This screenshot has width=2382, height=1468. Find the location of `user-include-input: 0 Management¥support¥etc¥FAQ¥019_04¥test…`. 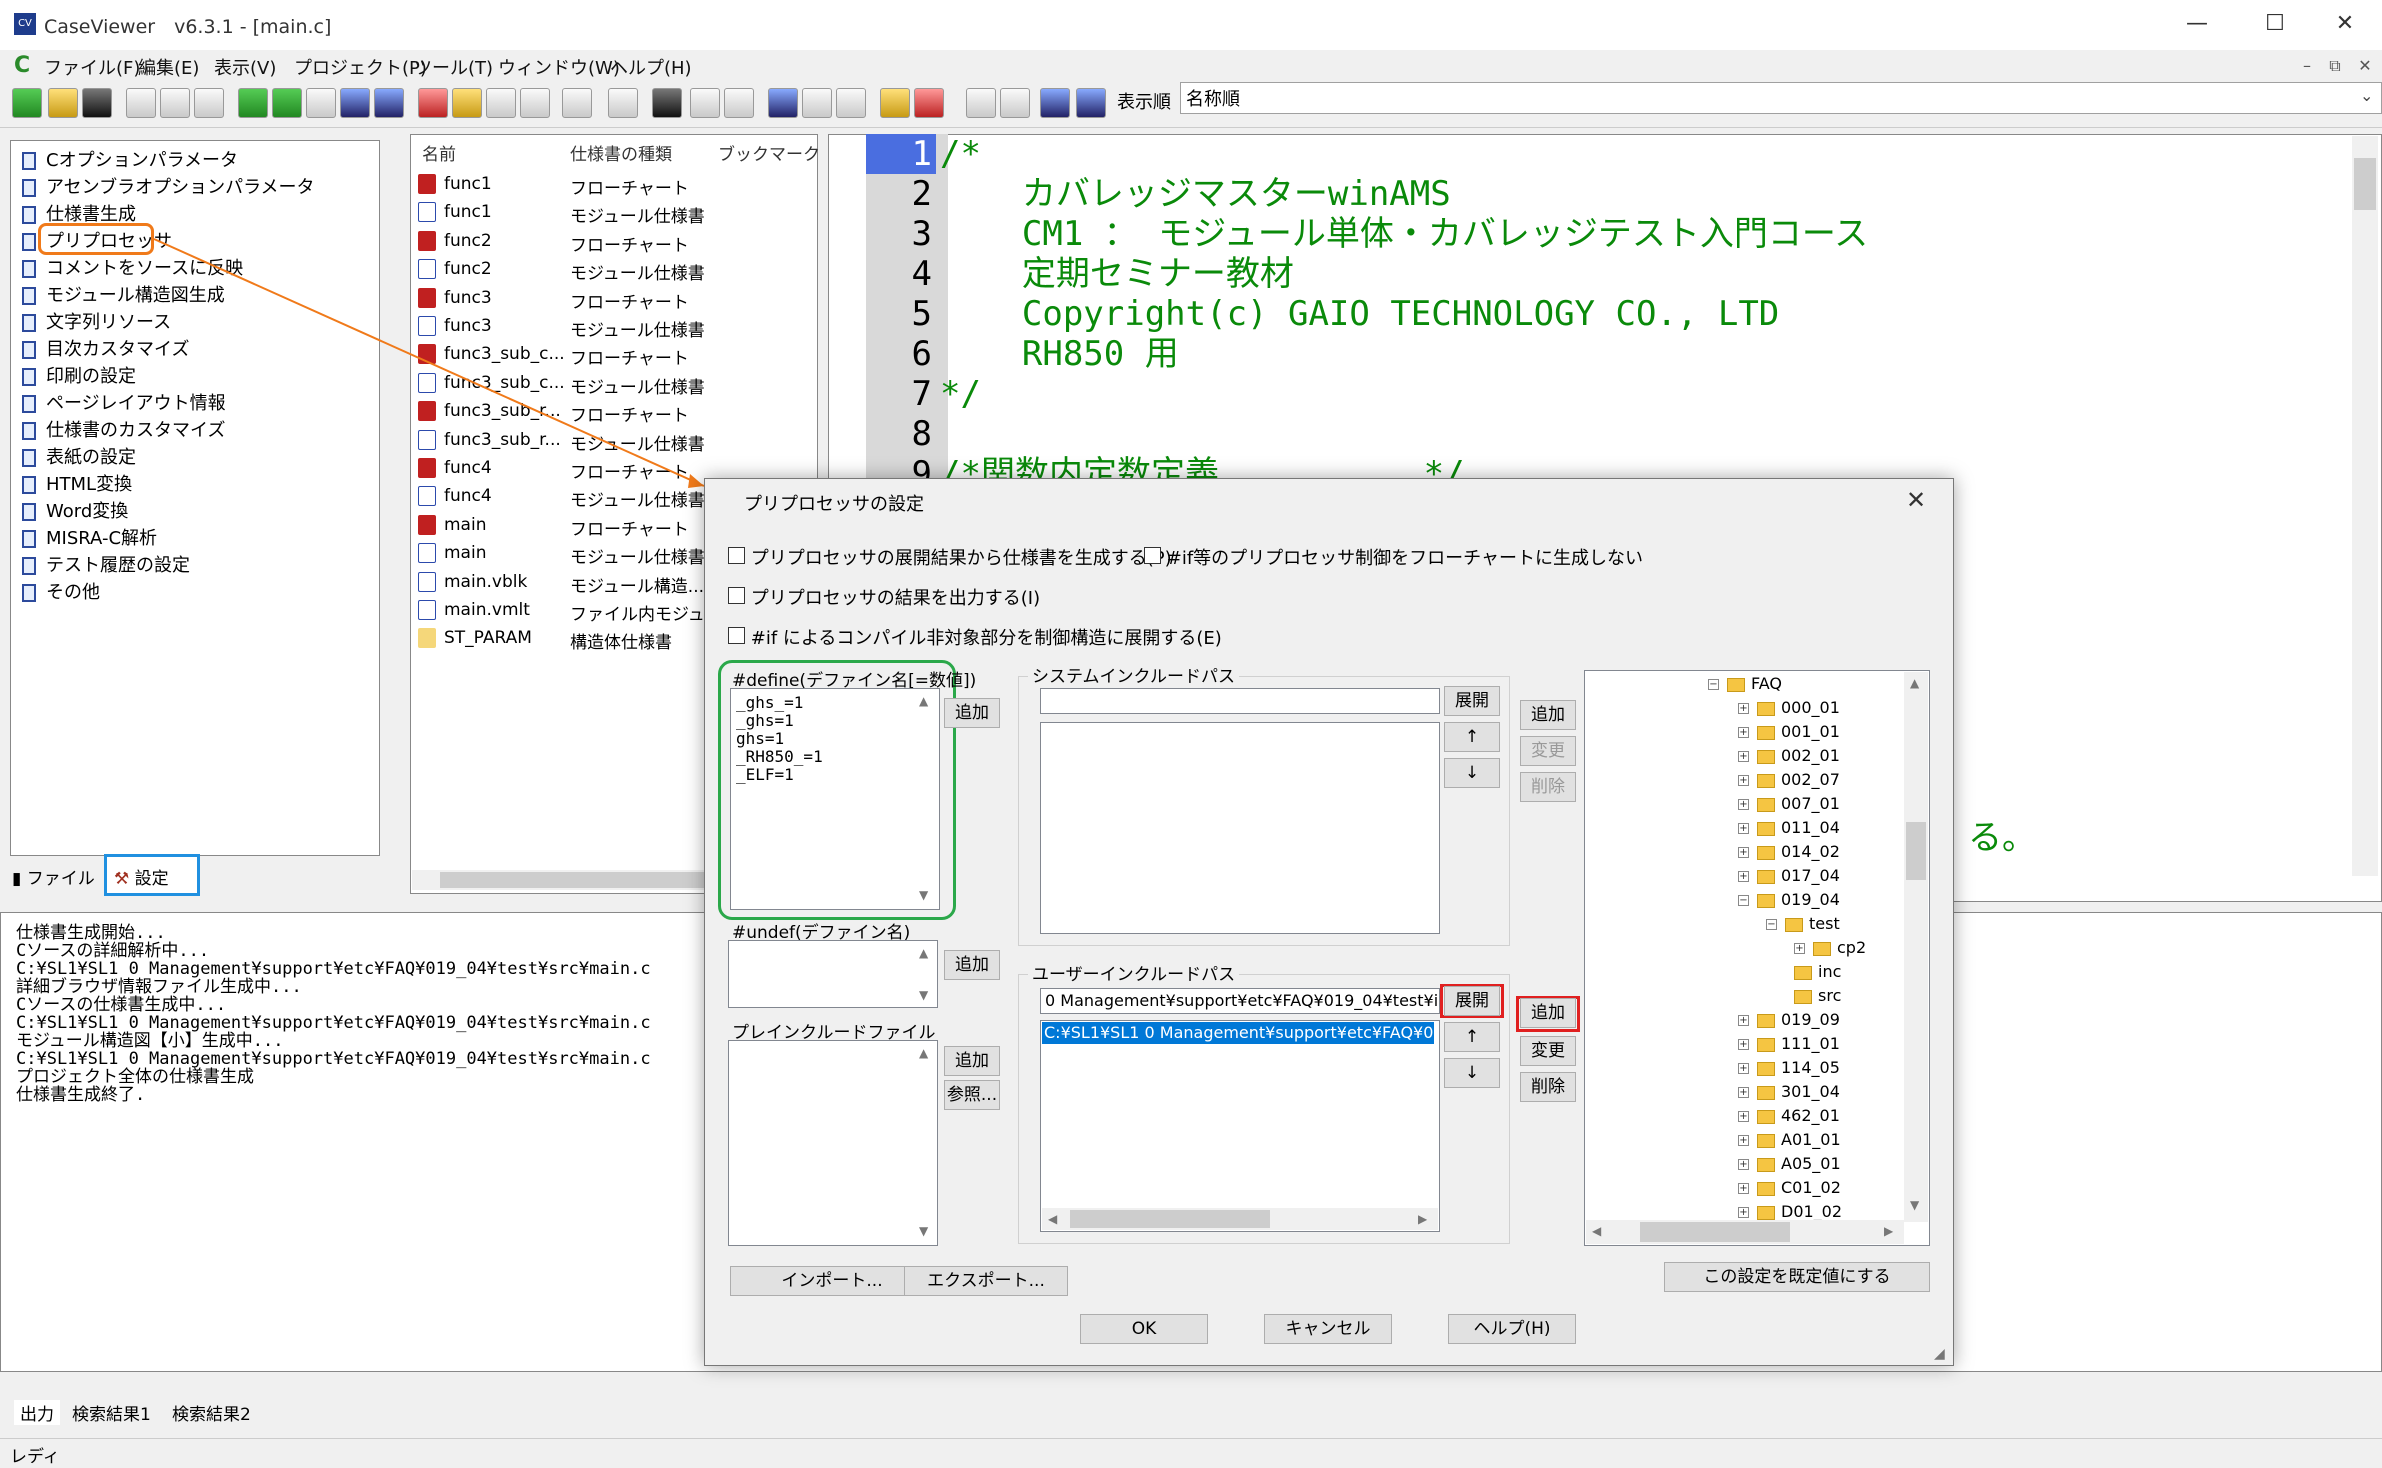

user-include-input: 0 Management¥support¥etc¥FAQ¥019_04¥test… is located at coordinates (1240, 1001).